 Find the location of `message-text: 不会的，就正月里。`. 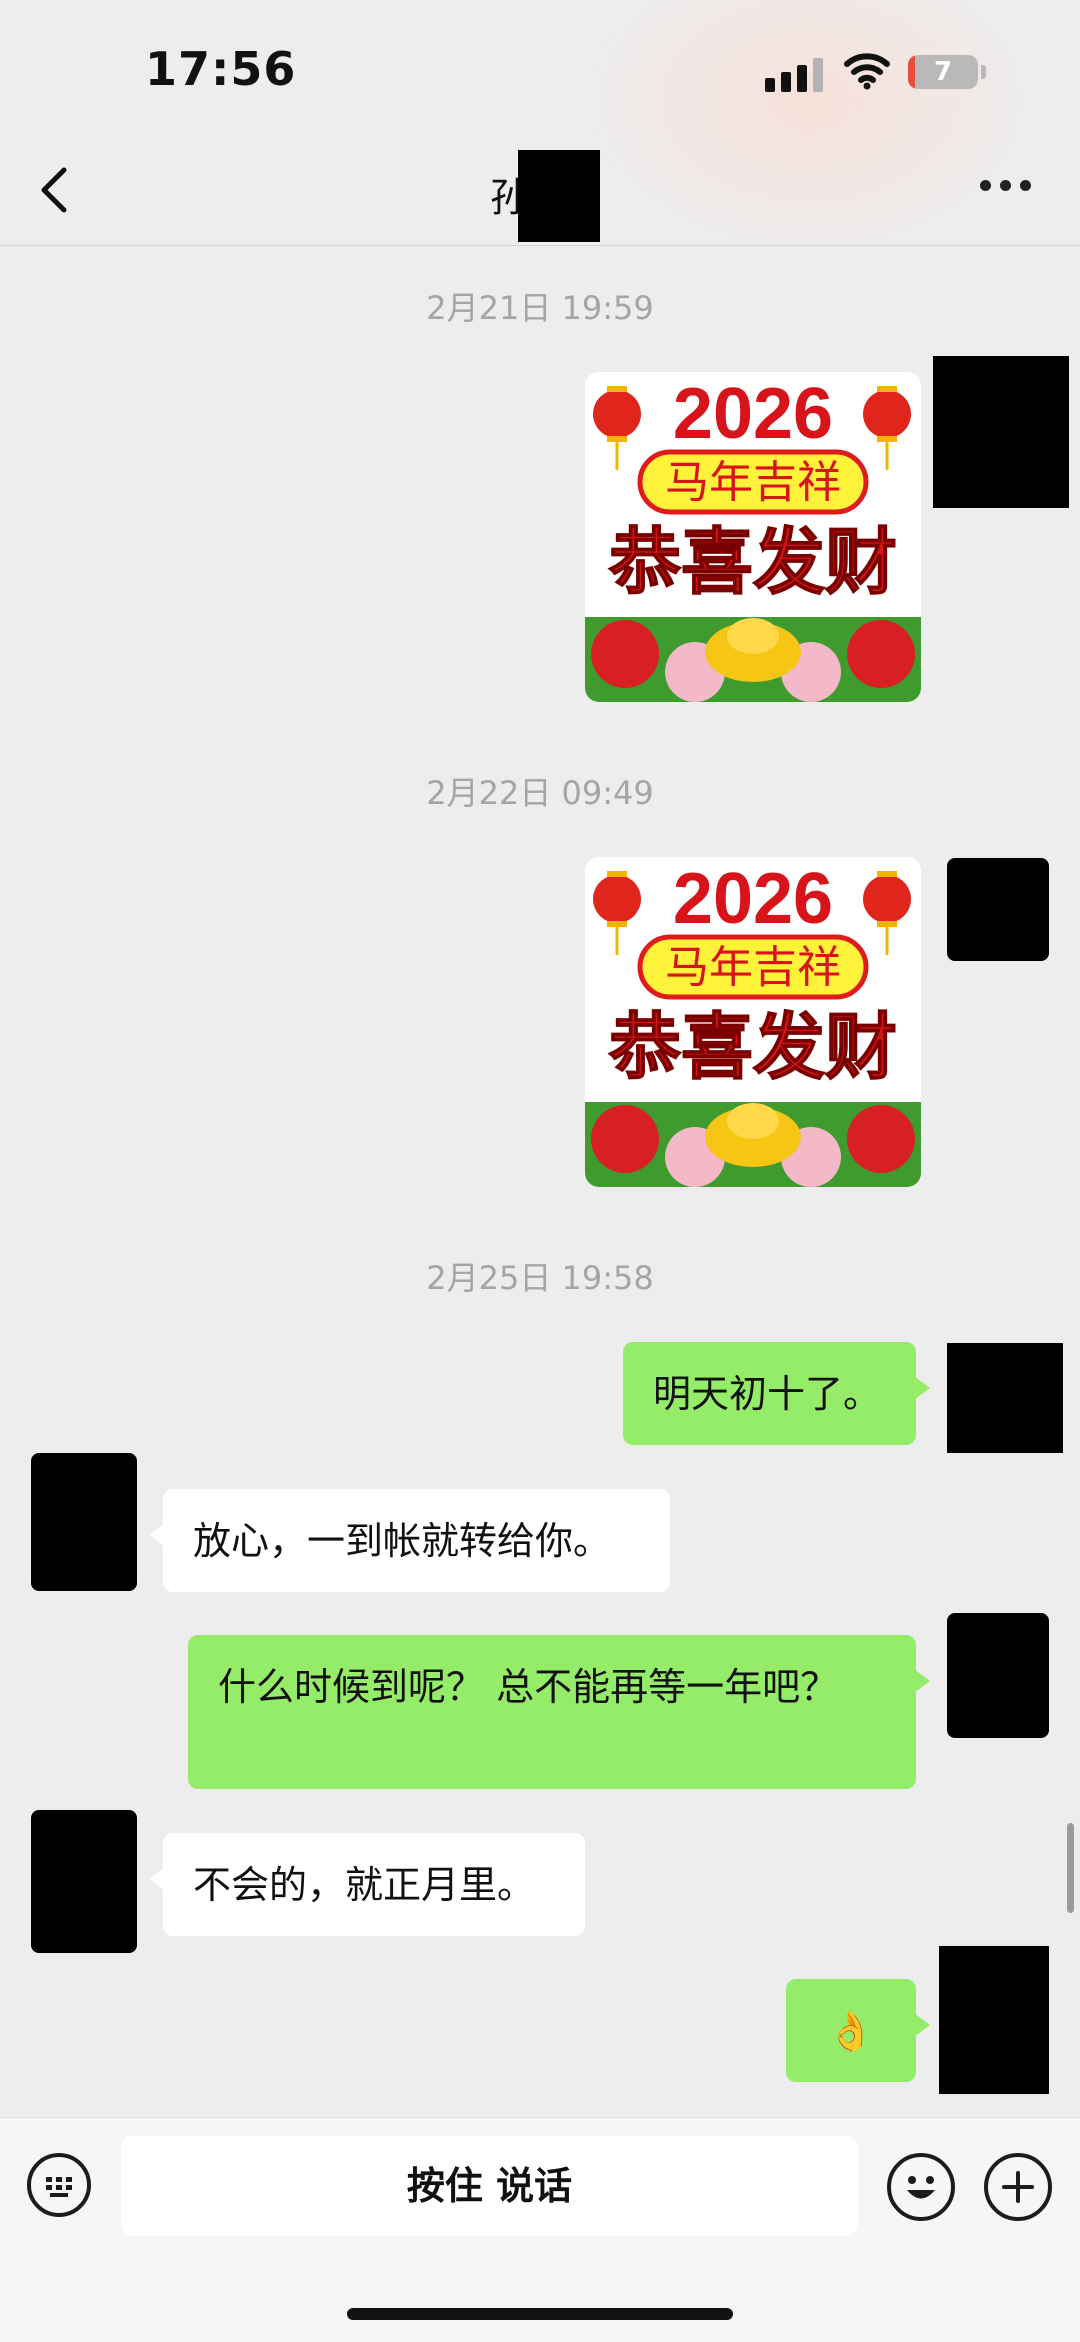

message-text: 不会的，就正月里。 is located at coordinates (364, 1885).